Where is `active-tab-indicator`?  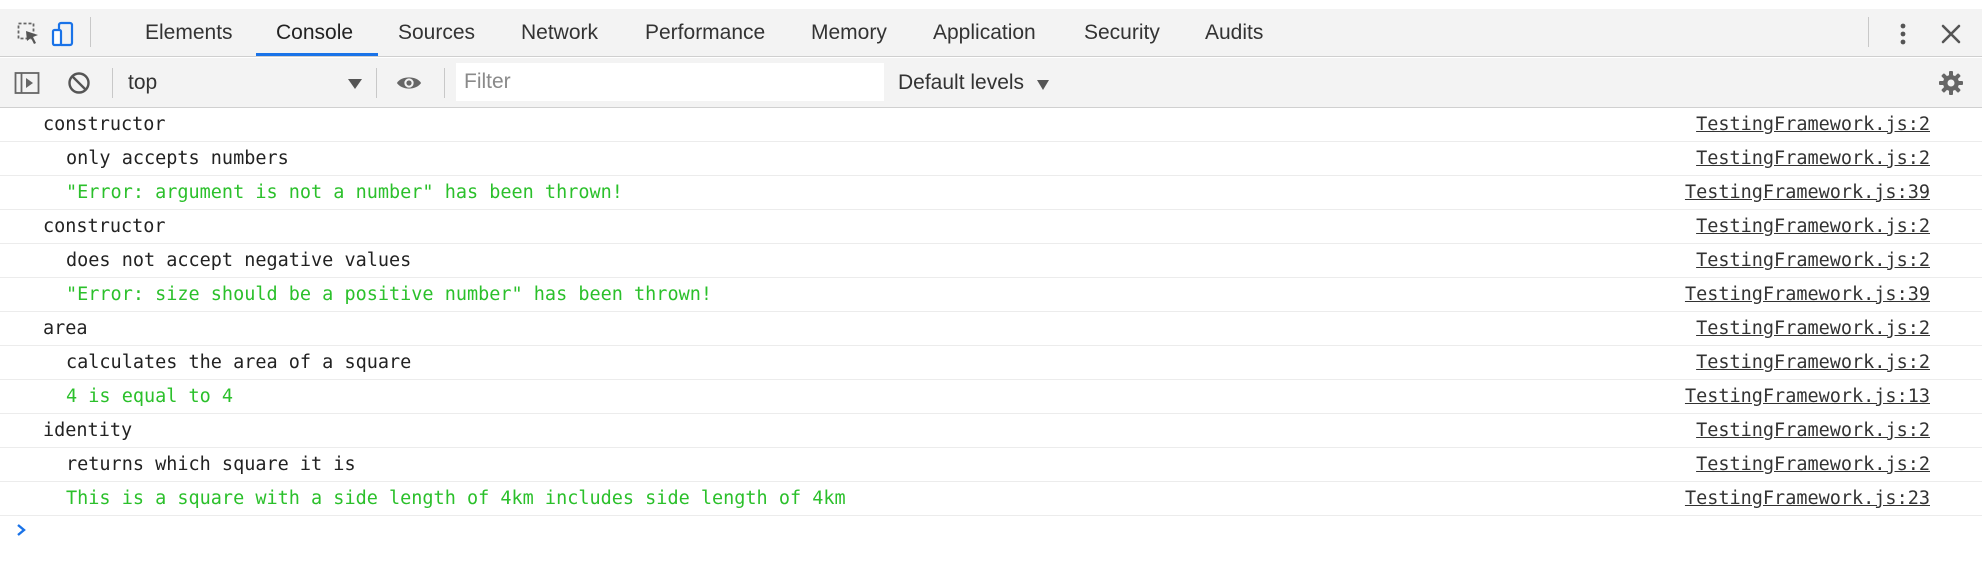
active-tab-indicator is located at coordinates (317, 54).